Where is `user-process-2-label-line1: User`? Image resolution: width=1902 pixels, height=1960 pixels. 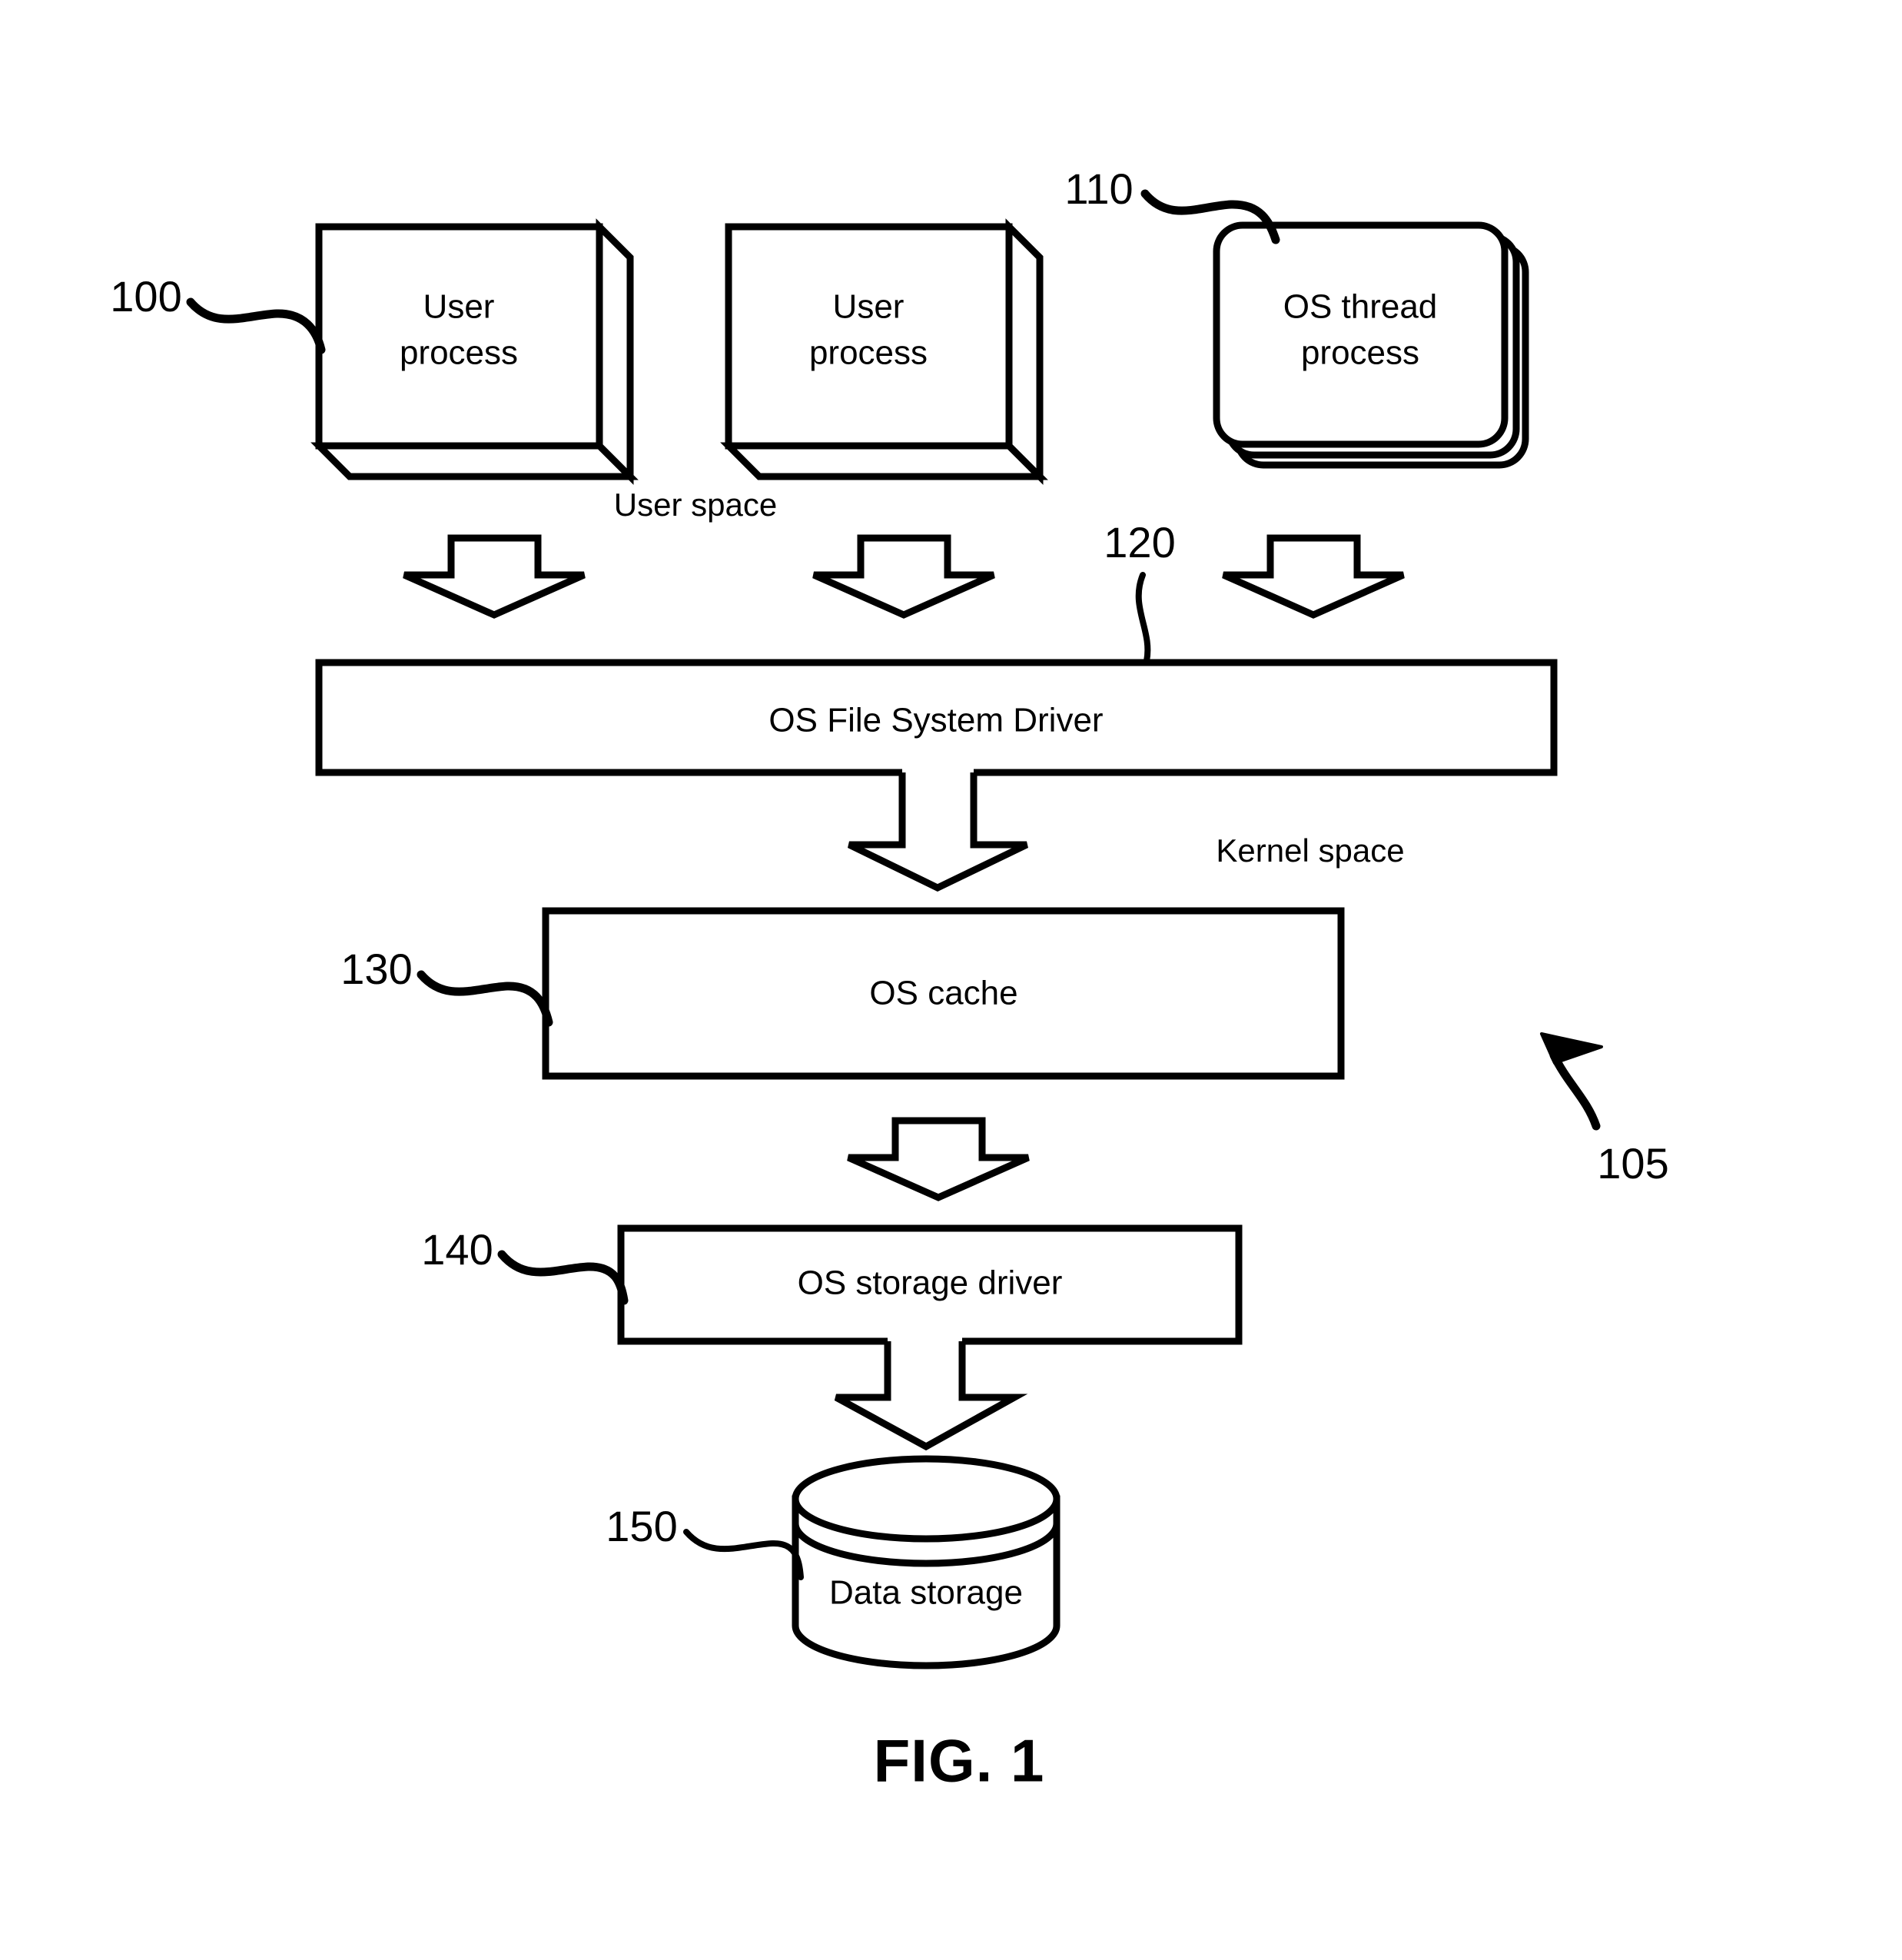 user-process-2-label-line1: User is located at coordinates (869, 307).